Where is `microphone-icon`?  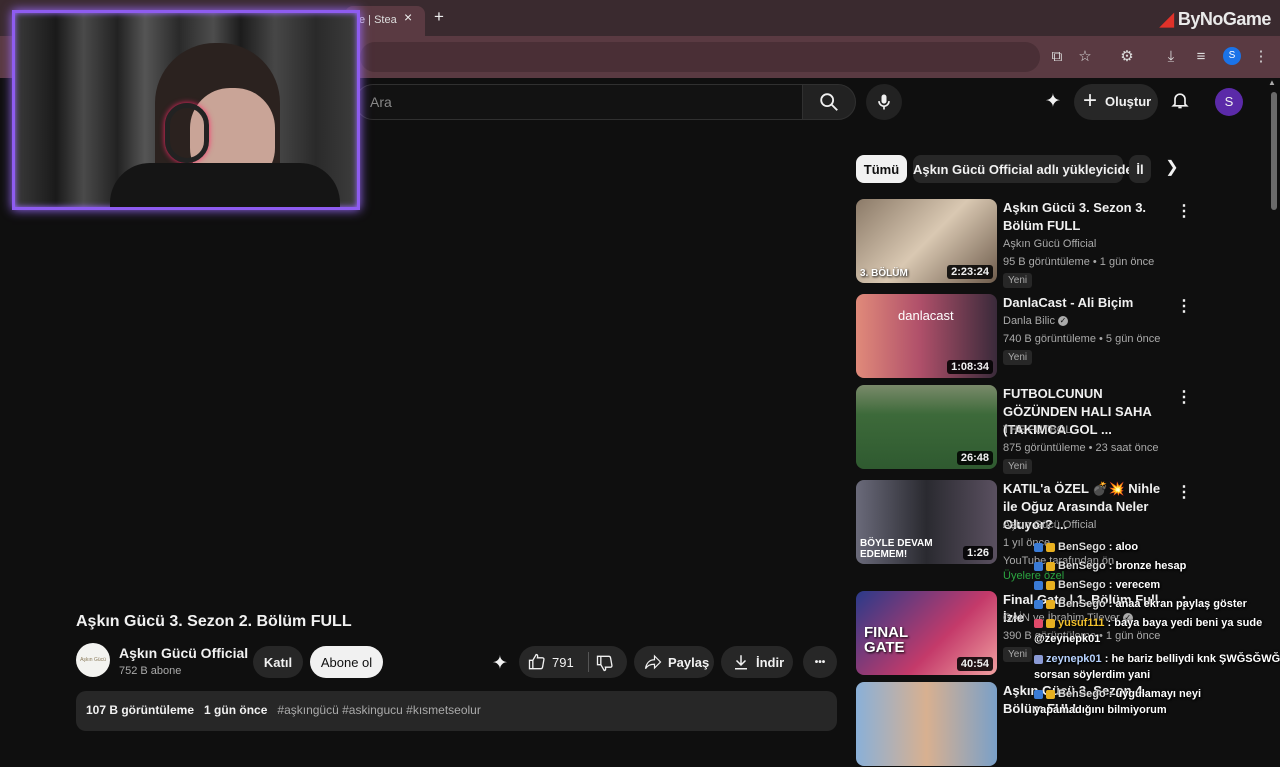
microphone-icon is located at coordinates (884, 102).